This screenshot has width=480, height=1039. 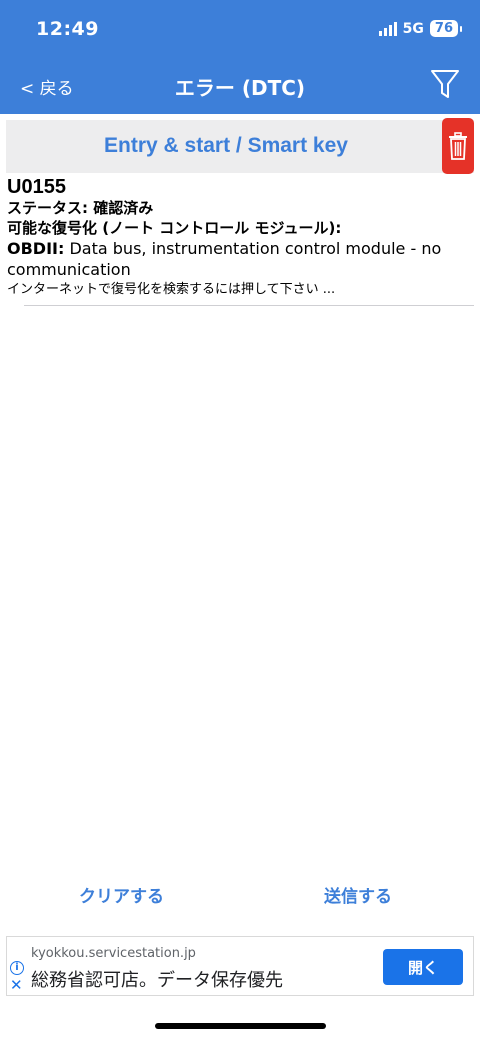 What do you see at coordinates (113, 953) in the screenshot?
I see `ad-domain: kyokkou.servicestation.jp` at bounding box center [113, 953].